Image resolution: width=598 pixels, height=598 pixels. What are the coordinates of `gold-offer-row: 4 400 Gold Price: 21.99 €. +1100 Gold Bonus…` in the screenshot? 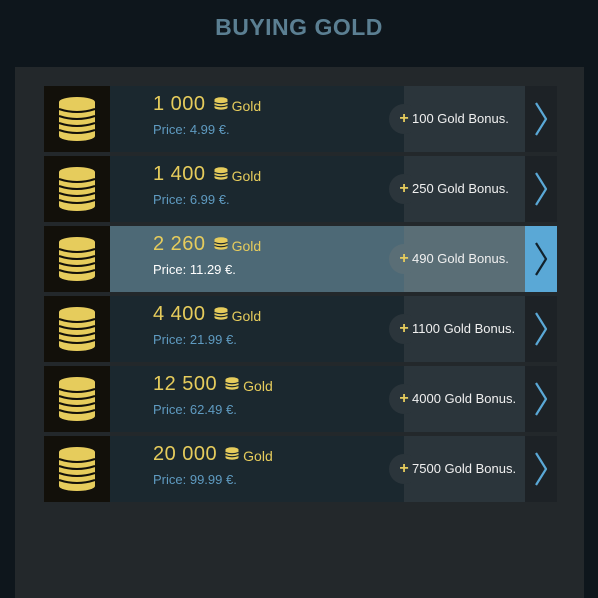 It's located at (300, 329).